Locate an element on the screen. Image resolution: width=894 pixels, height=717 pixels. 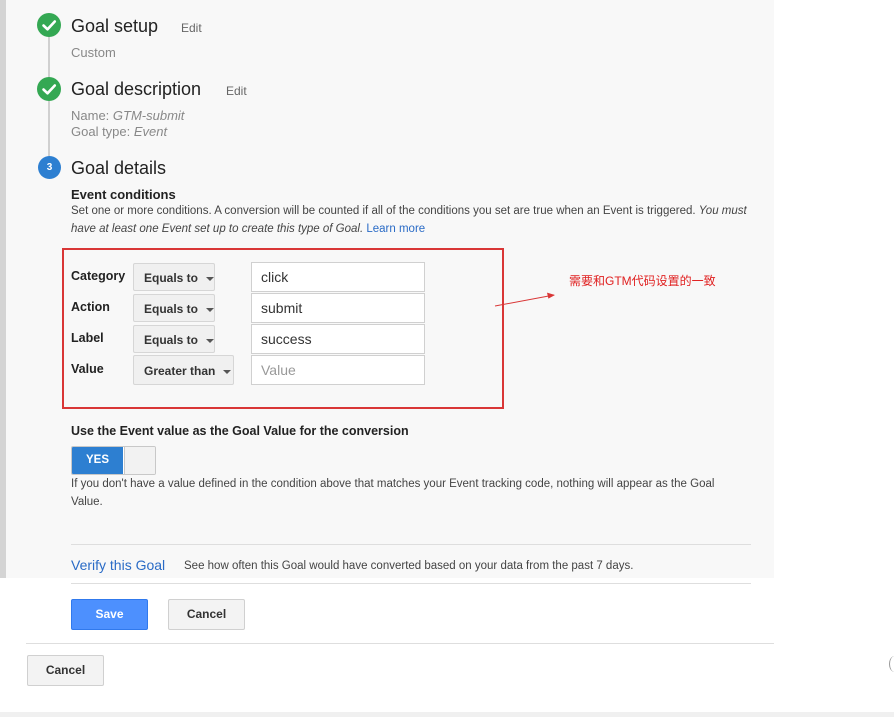
annotation-highlight-box is located at coordinates (283, 328).